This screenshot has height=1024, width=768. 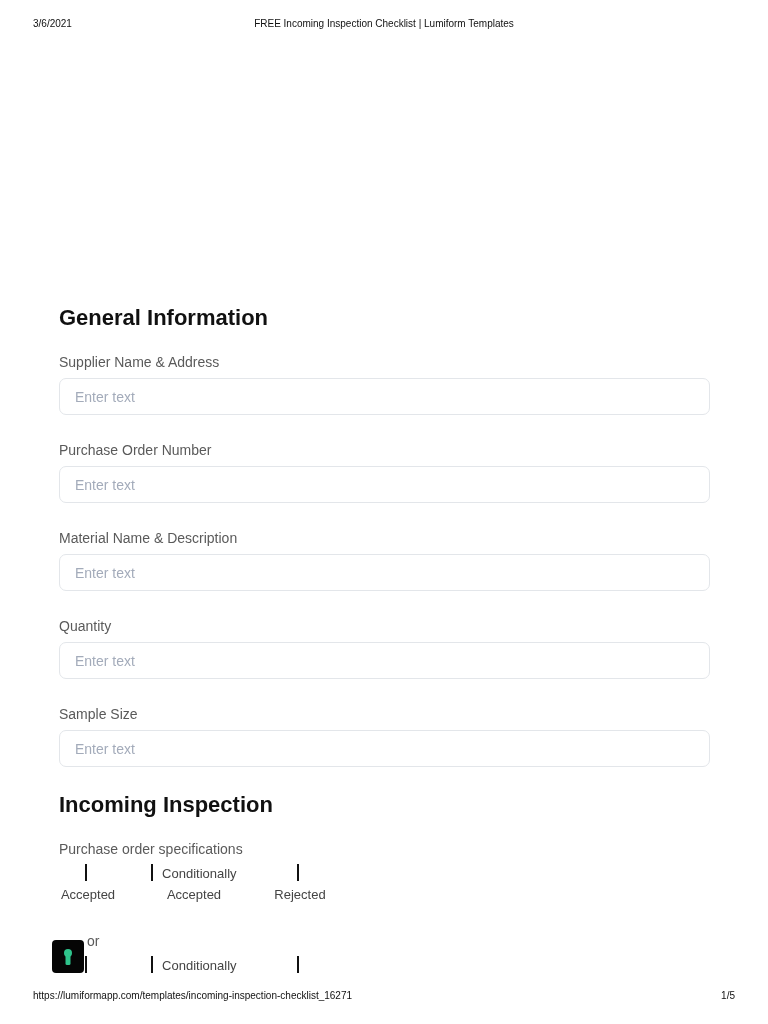 I want to click on page-url: https://lumiformapp.com/templates/incoming-inspection-checklist_16271, so click(x=193, y=996).